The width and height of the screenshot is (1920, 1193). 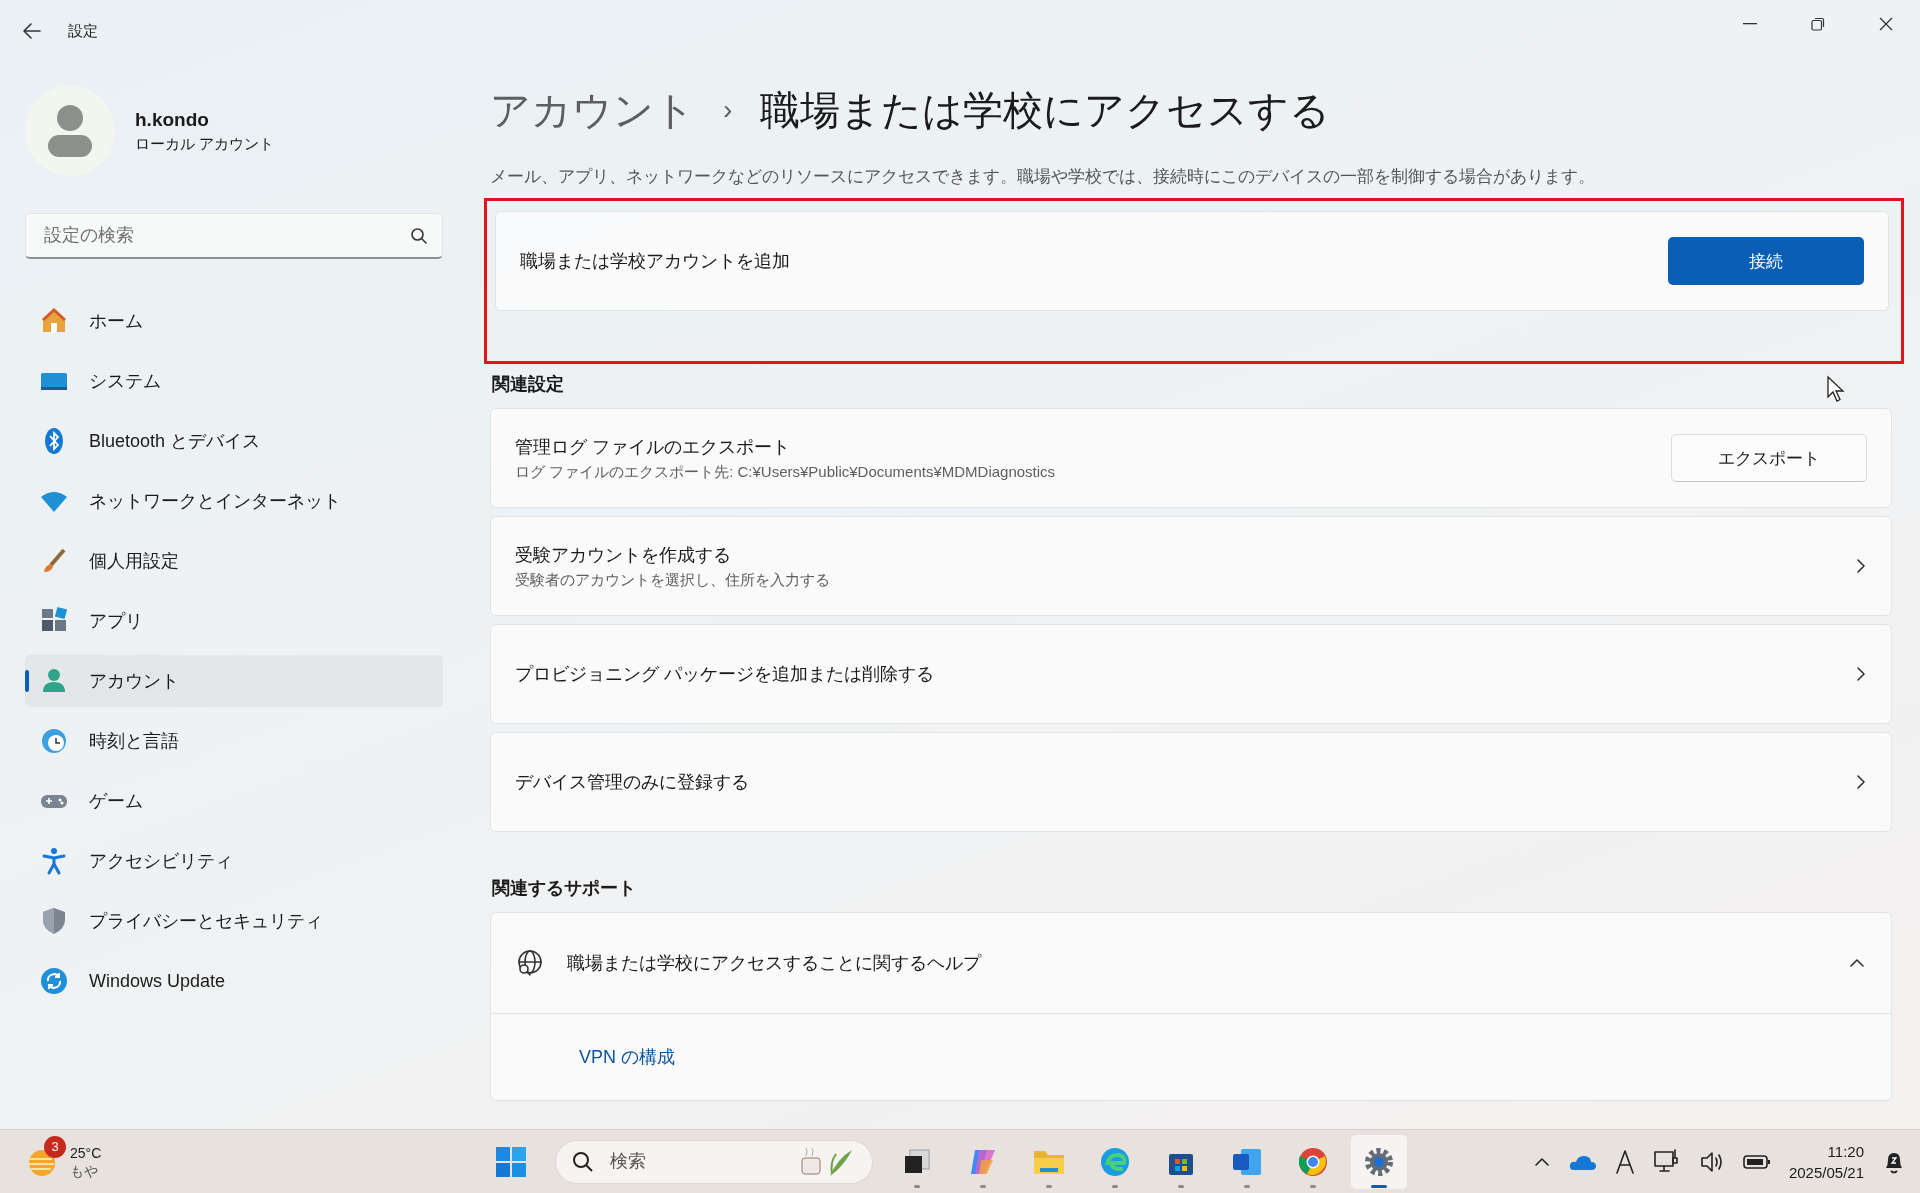 What do you see at coordinates (673, 580) in the screenshot?
I see `card-subtitle: 受験者のアカウントを選択し、住所を入力する` at bounding box center [673, 580].